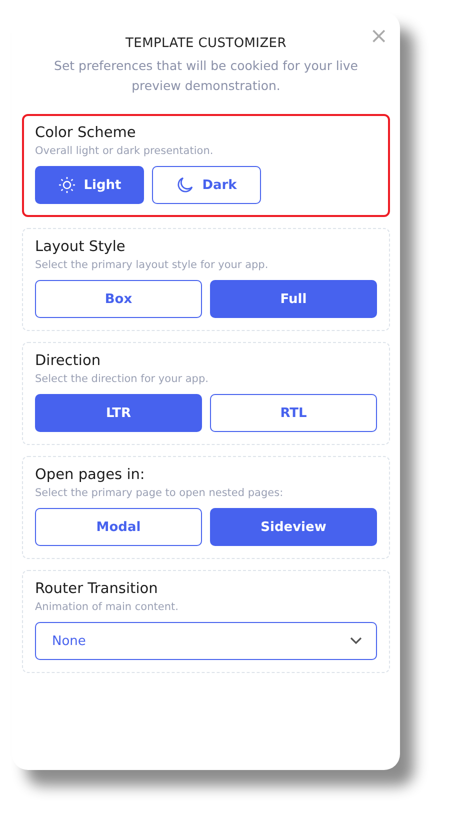 This screenshot has height=823, width=453. Describe the element at coordinates (97, 589) in the screenshot. I see `section-title: Router Transition` at that location.